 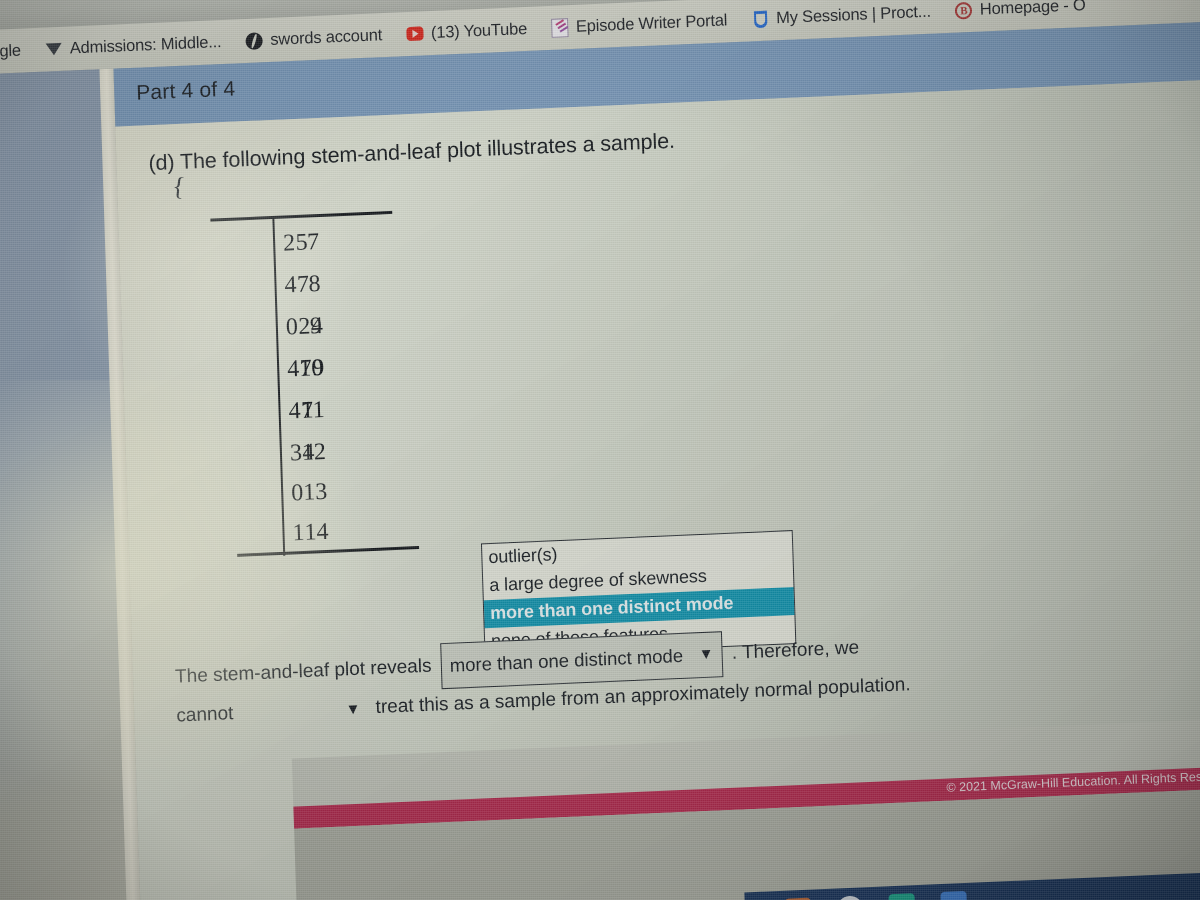 What do you see at coordinates (299, 532) in the screenshot?
I see `leaf-values: 1` at bounding box center [299, 532].